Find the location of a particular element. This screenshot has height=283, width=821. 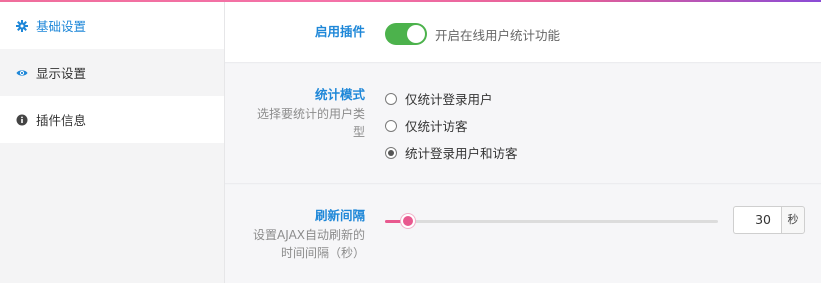

radio-label: 仅统计登录用户 is located at coordinates (449, 99).